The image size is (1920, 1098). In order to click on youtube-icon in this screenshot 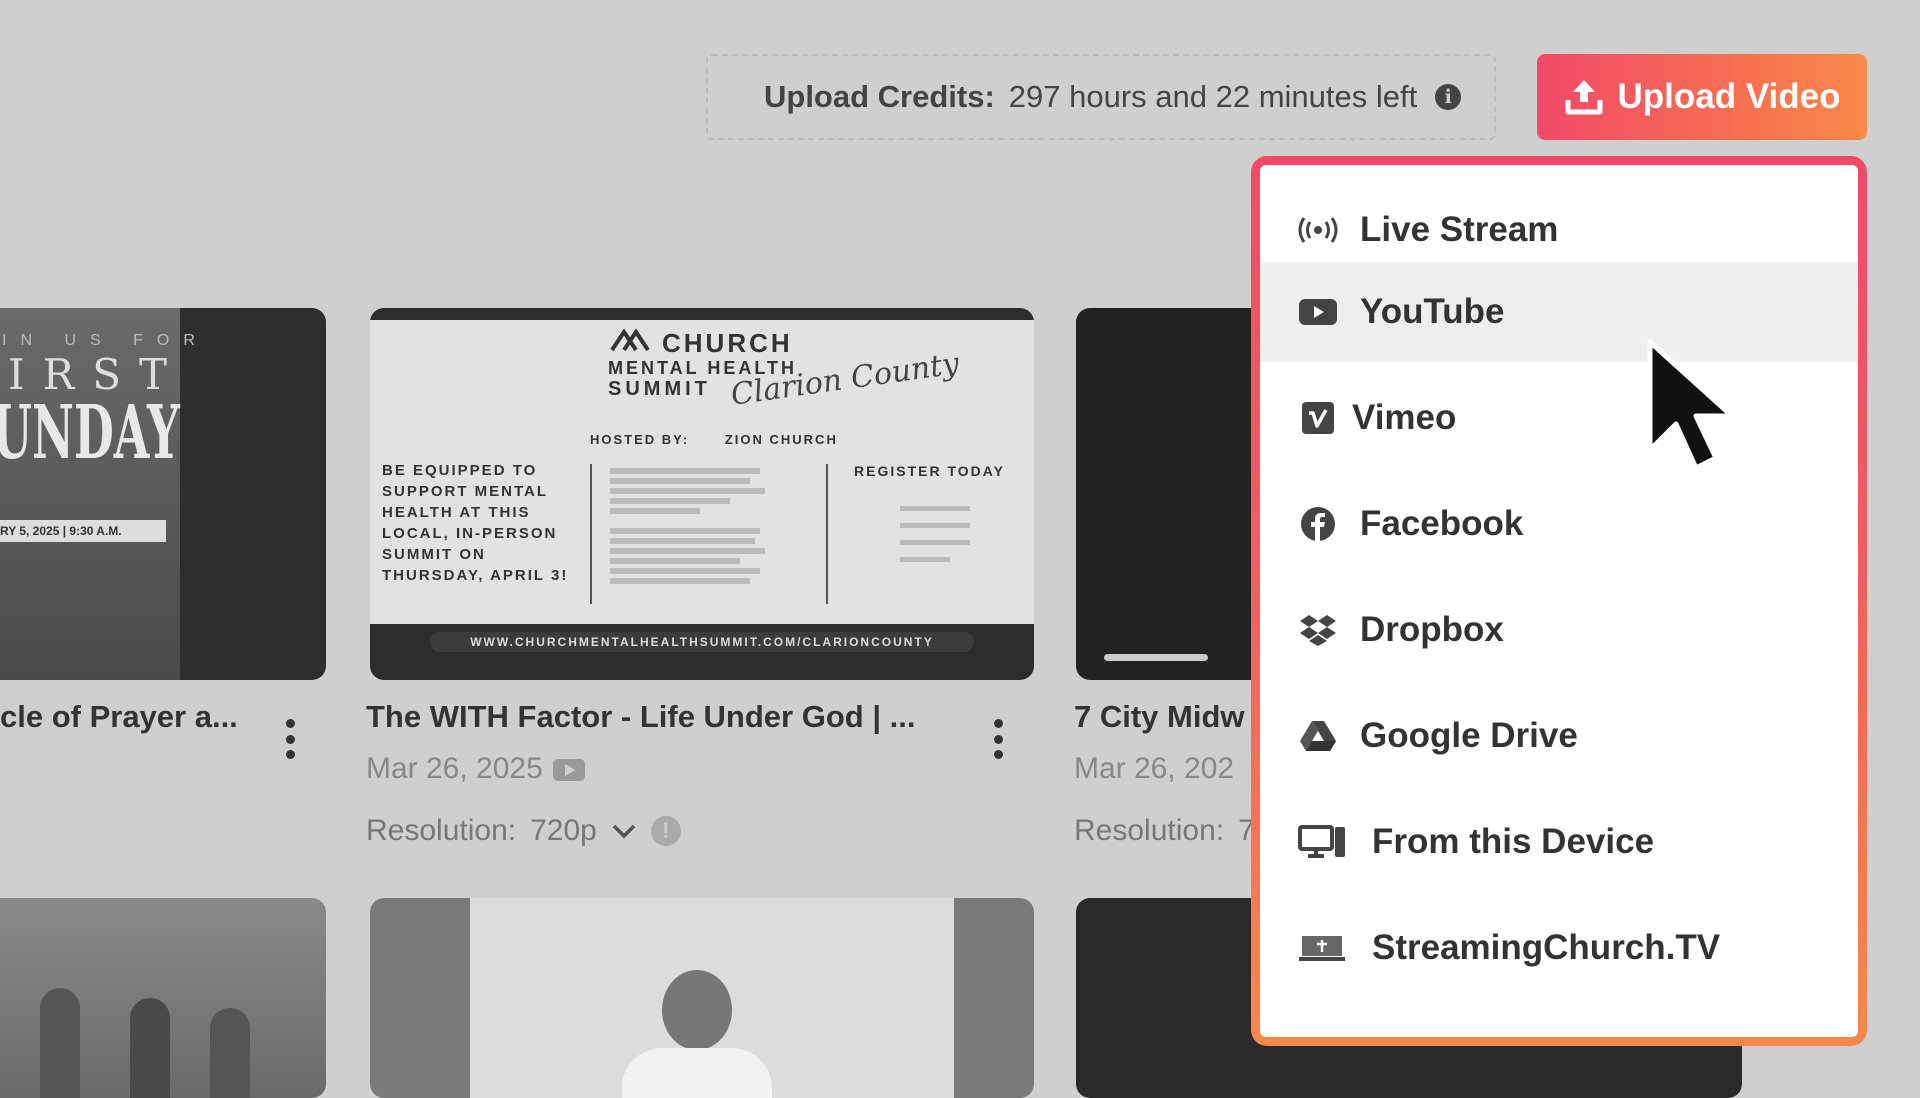, I will do `click(1318, 312)`.